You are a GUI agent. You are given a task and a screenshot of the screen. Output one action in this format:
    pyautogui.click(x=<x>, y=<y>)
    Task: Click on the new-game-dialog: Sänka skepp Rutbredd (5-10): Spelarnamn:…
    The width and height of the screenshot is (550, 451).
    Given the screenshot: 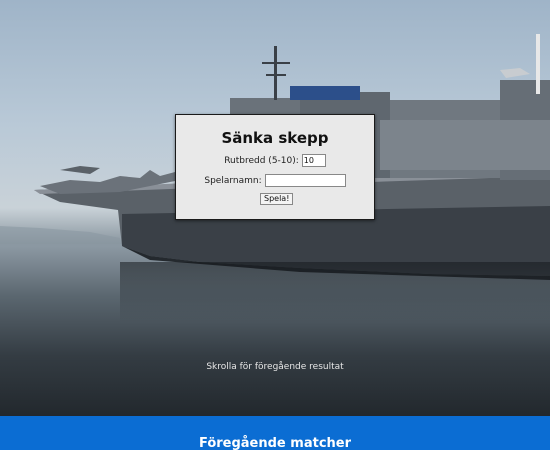 What is the action you would take?
    pyautogui.click(x=275, y=167)
    